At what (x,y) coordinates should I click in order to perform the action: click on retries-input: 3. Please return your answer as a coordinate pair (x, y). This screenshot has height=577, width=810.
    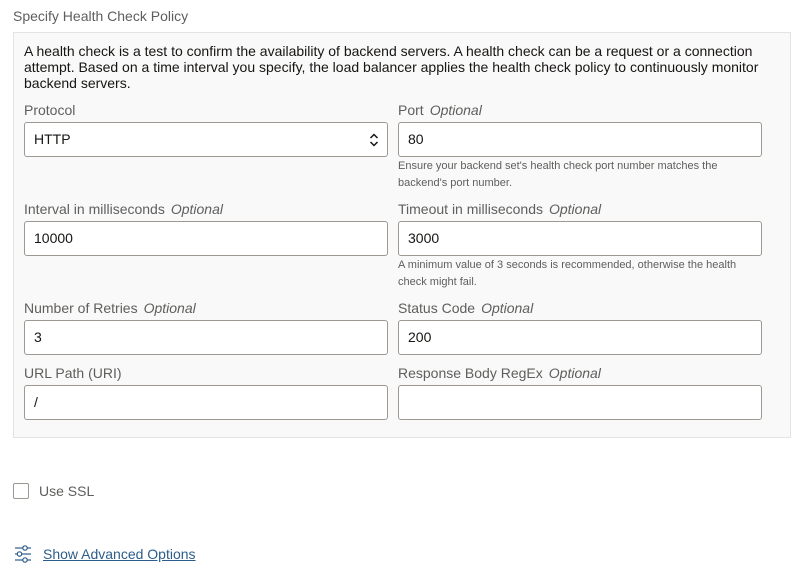
    Looking at the image, I should click on (206, 337).